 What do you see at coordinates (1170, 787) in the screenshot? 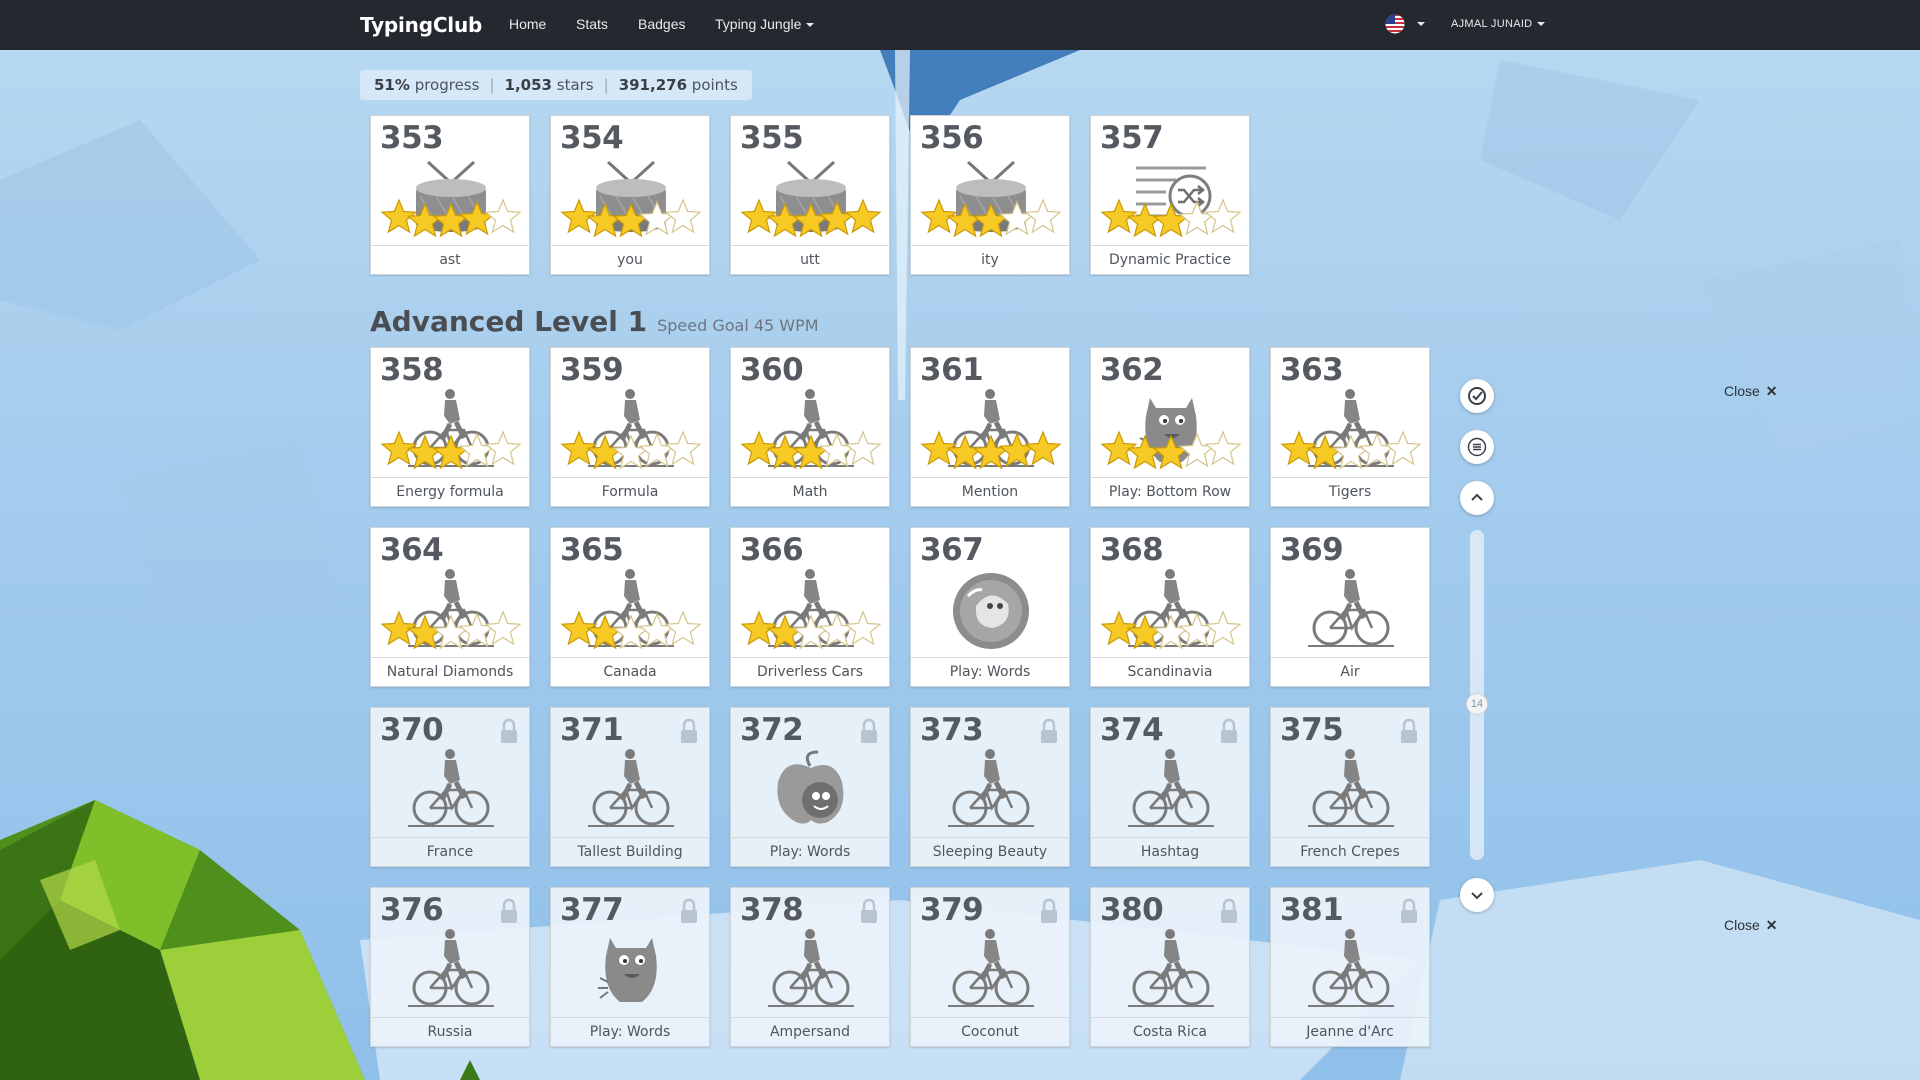
I see `lesson-card-374: 374 Hashtag` at bounding box center [1170, 787].